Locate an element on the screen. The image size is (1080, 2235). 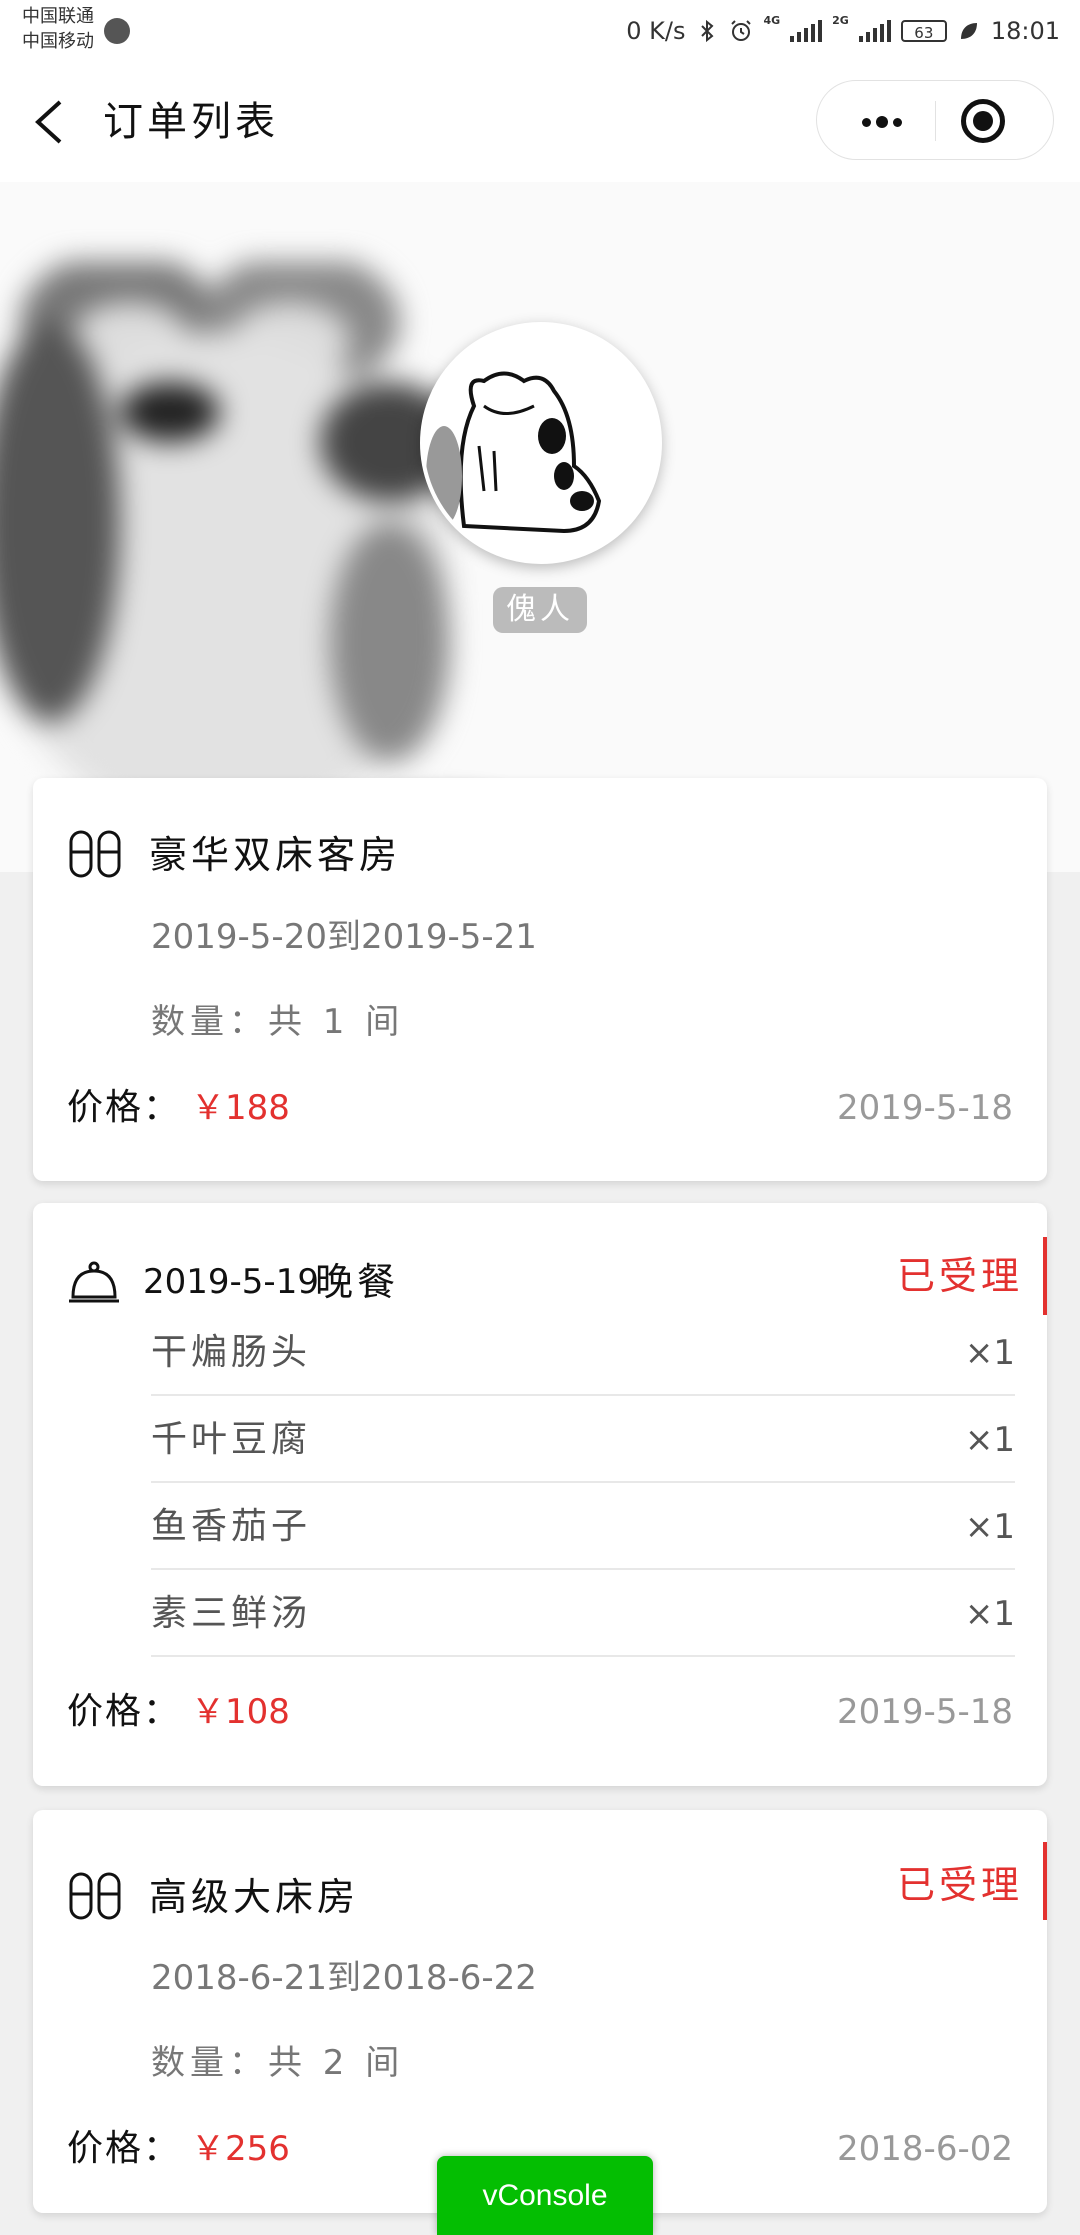
cat-avatar-icon is located at coordinates (541, 443).